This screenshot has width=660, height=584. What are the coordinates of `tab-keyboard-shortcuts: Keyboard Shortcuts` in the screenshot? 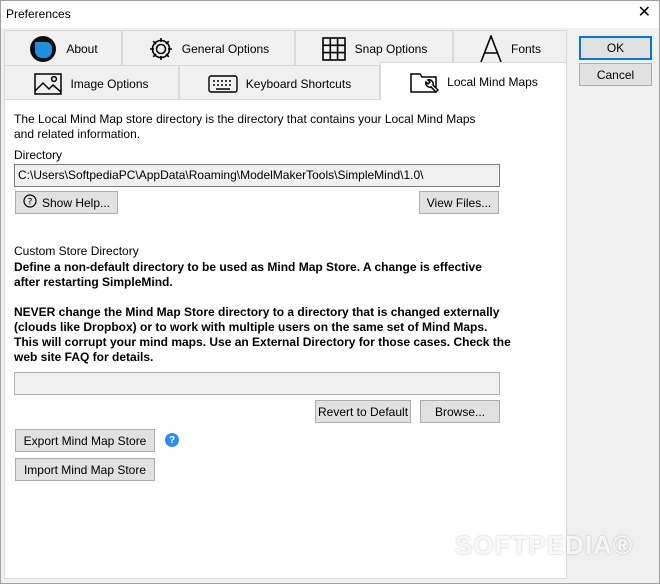 It's located at (279, 83).